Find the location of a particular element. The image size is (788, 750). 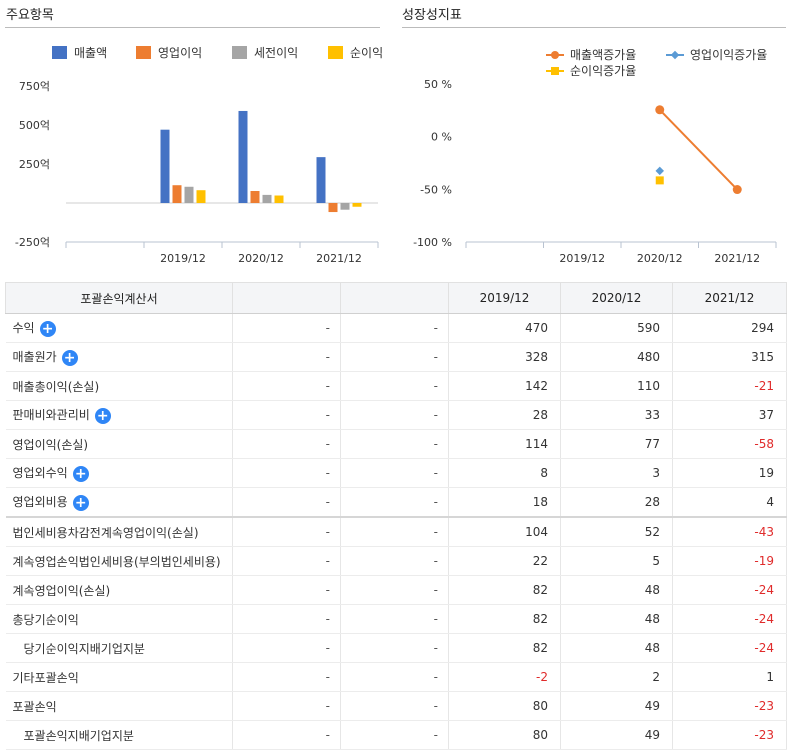

y-tick-label: -50 % is located at coordinates (436, 189).